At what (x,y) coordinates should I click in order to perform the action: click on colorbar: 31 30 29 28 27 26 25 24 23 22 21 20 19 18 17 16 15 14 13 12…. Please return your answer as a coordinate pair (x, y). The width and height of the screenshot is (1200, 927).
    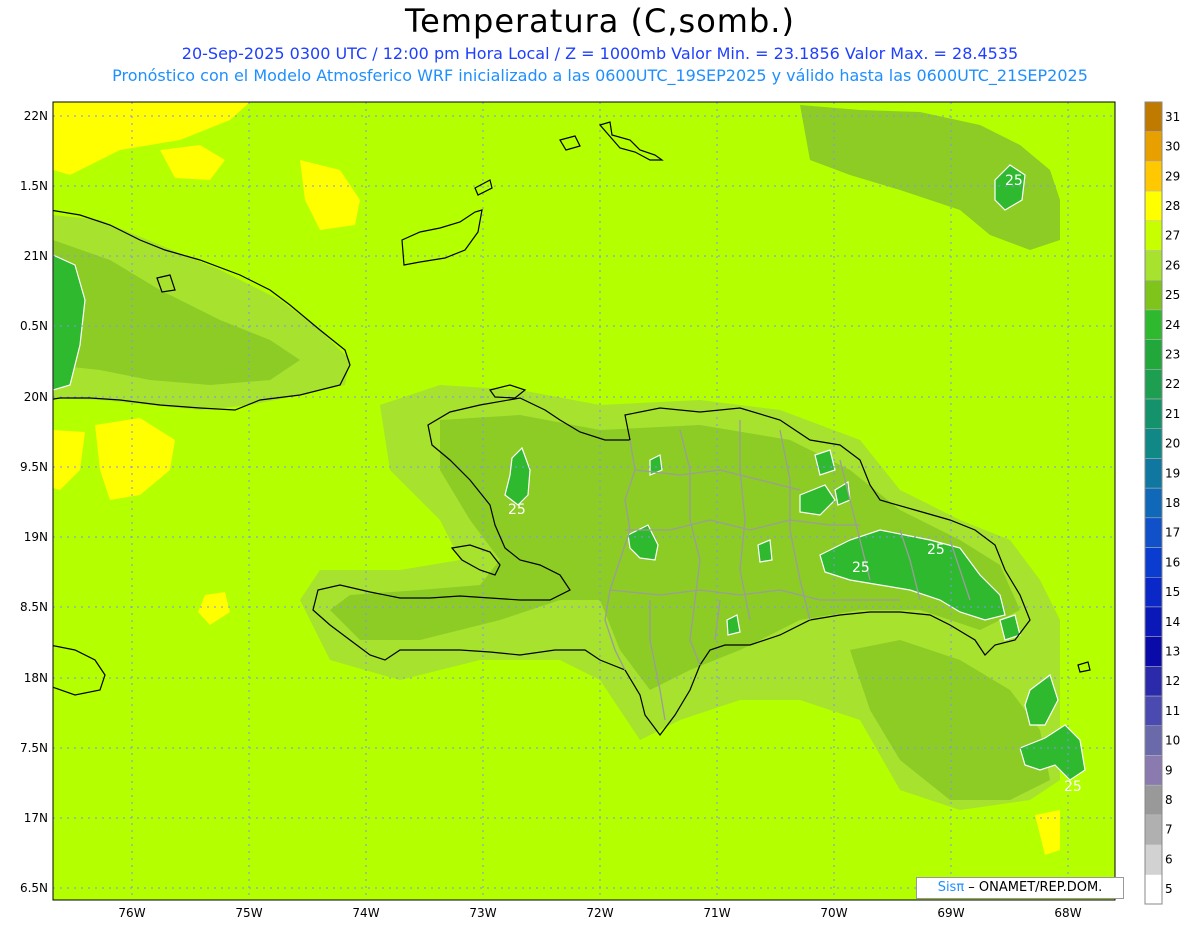
    Looking at the image, I should click on (1162, 503).